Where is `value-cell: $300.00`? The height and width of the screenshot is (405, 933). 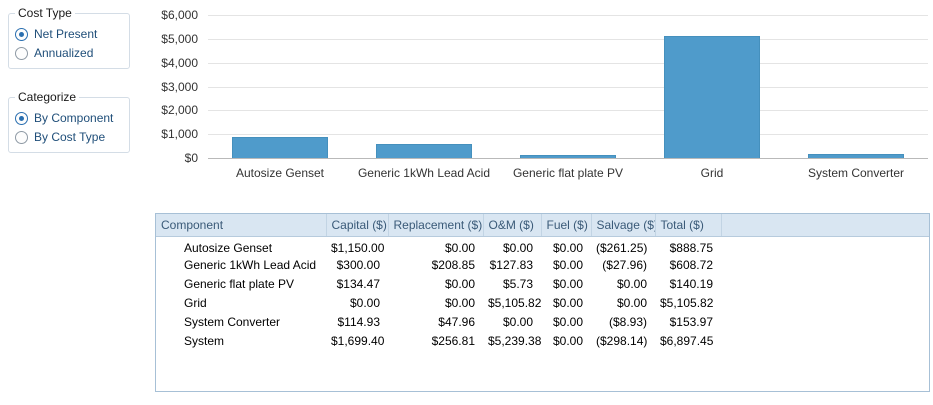
value-cell: $300.00 is located at coordinates (358, 265).